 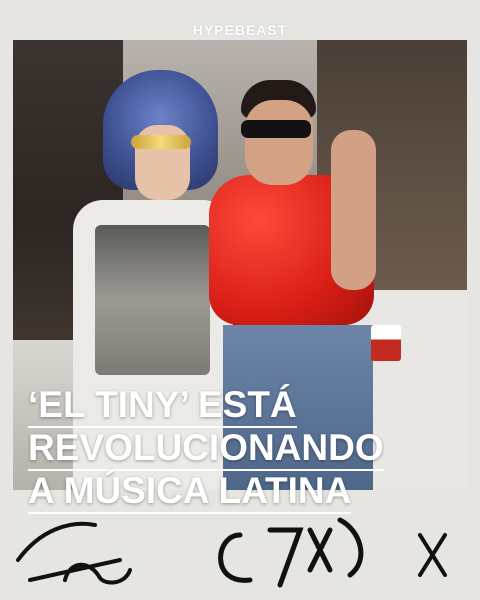 What do you see at coordinates (161, 142) in the screenshot?
I see `gold-sunglasses` at bounding box center [161, 142].